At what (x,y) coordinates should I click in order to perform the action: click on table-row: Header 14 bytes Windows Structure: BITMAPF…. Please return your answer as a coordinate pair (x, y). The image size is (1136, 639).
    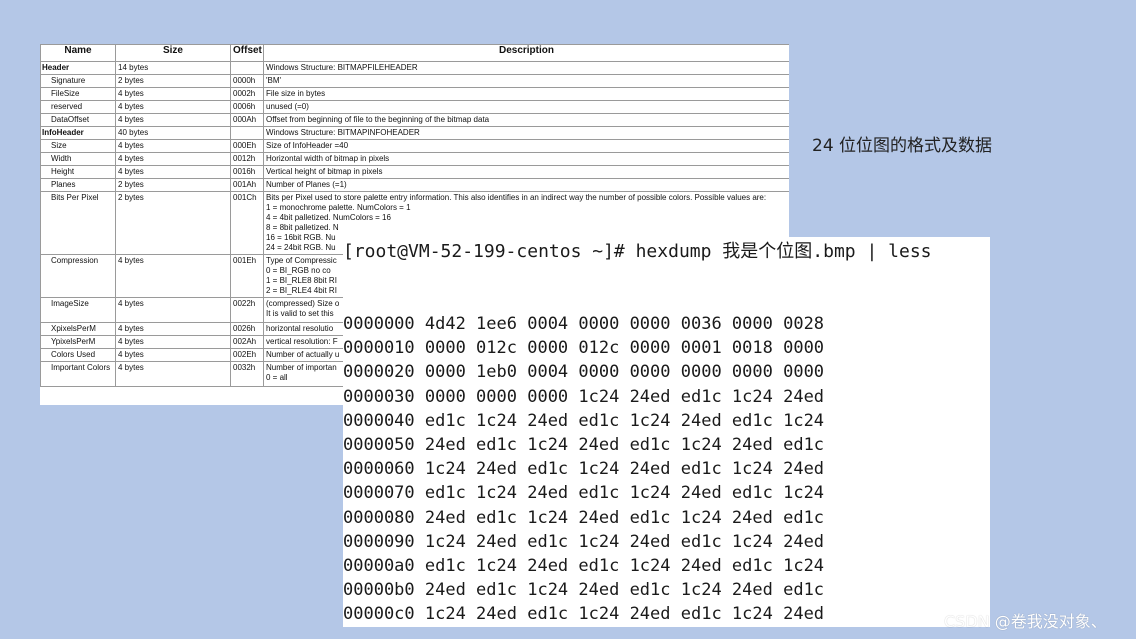
    Looking at the image, I should click on (414, 68).